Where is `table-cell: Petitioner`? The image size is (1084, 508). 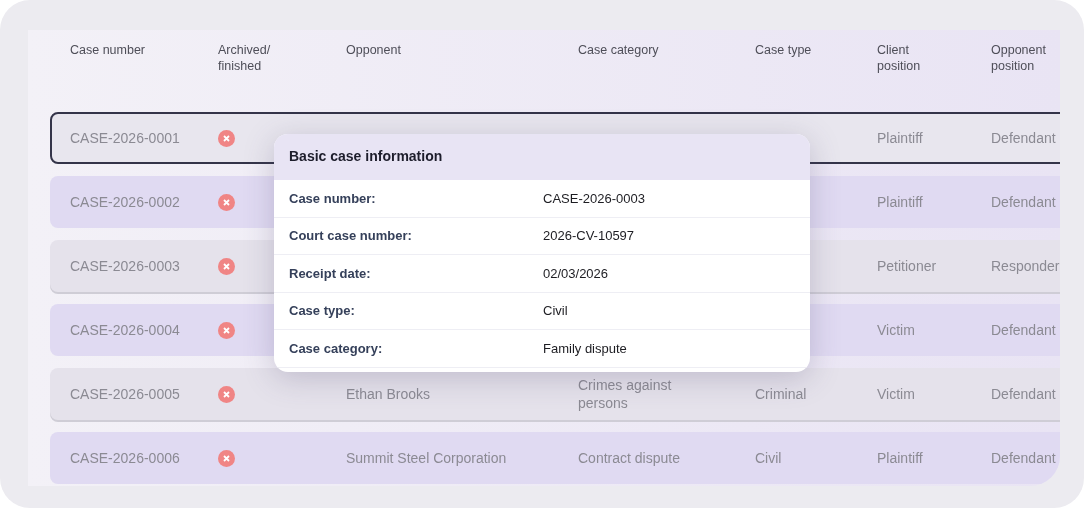
table-cell: Petitioner is located at coordinates (907, 266).